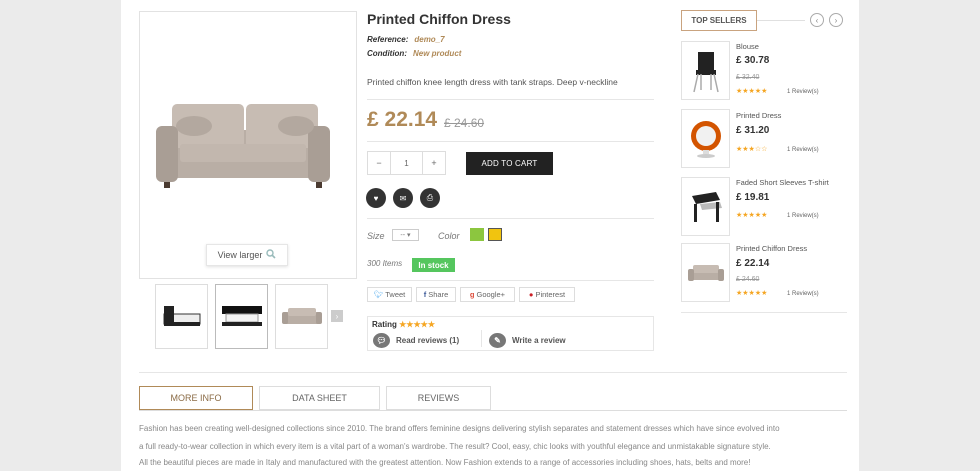 This screenshot has height=471, width=980. Describe the element at coordinates (705, 206) in the screenshot. I see `top-seller-image-tables` at that location.